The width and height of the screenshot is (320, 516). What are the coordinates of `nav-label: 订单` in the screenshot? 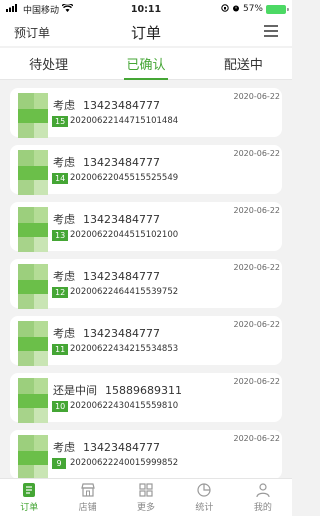 It's located at (29, 508).